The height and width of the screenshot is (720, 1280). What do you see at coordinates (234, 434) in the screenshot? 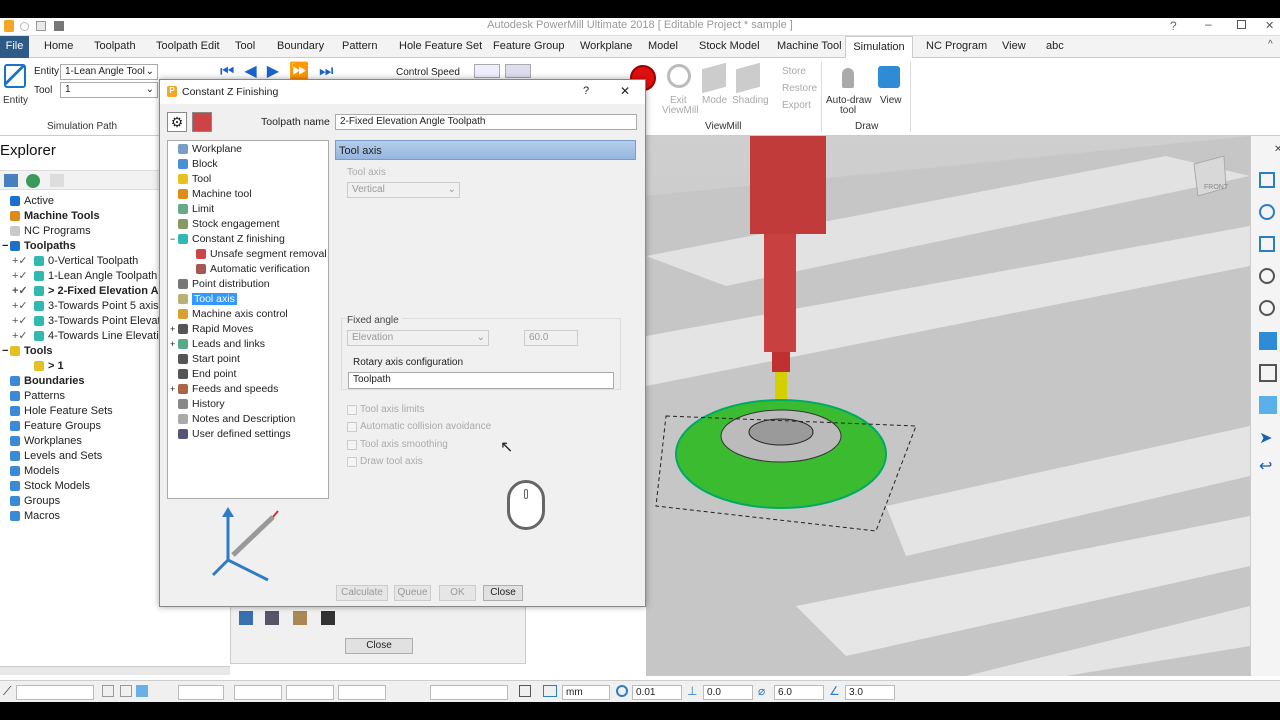
I see `tree-item-user-defined-settings: User defined settings` at bounding box center [234, 434].